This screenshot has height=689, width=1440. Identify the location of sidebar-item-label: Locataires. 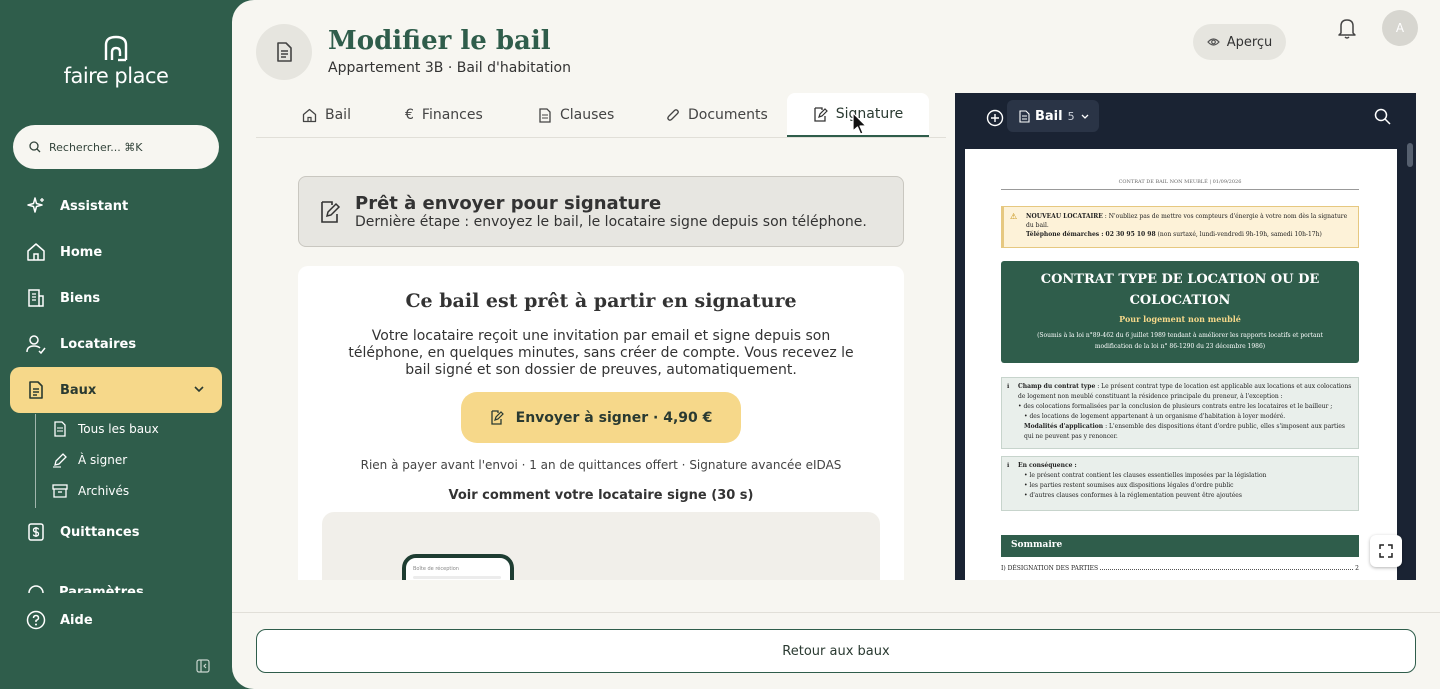
(98, 344).